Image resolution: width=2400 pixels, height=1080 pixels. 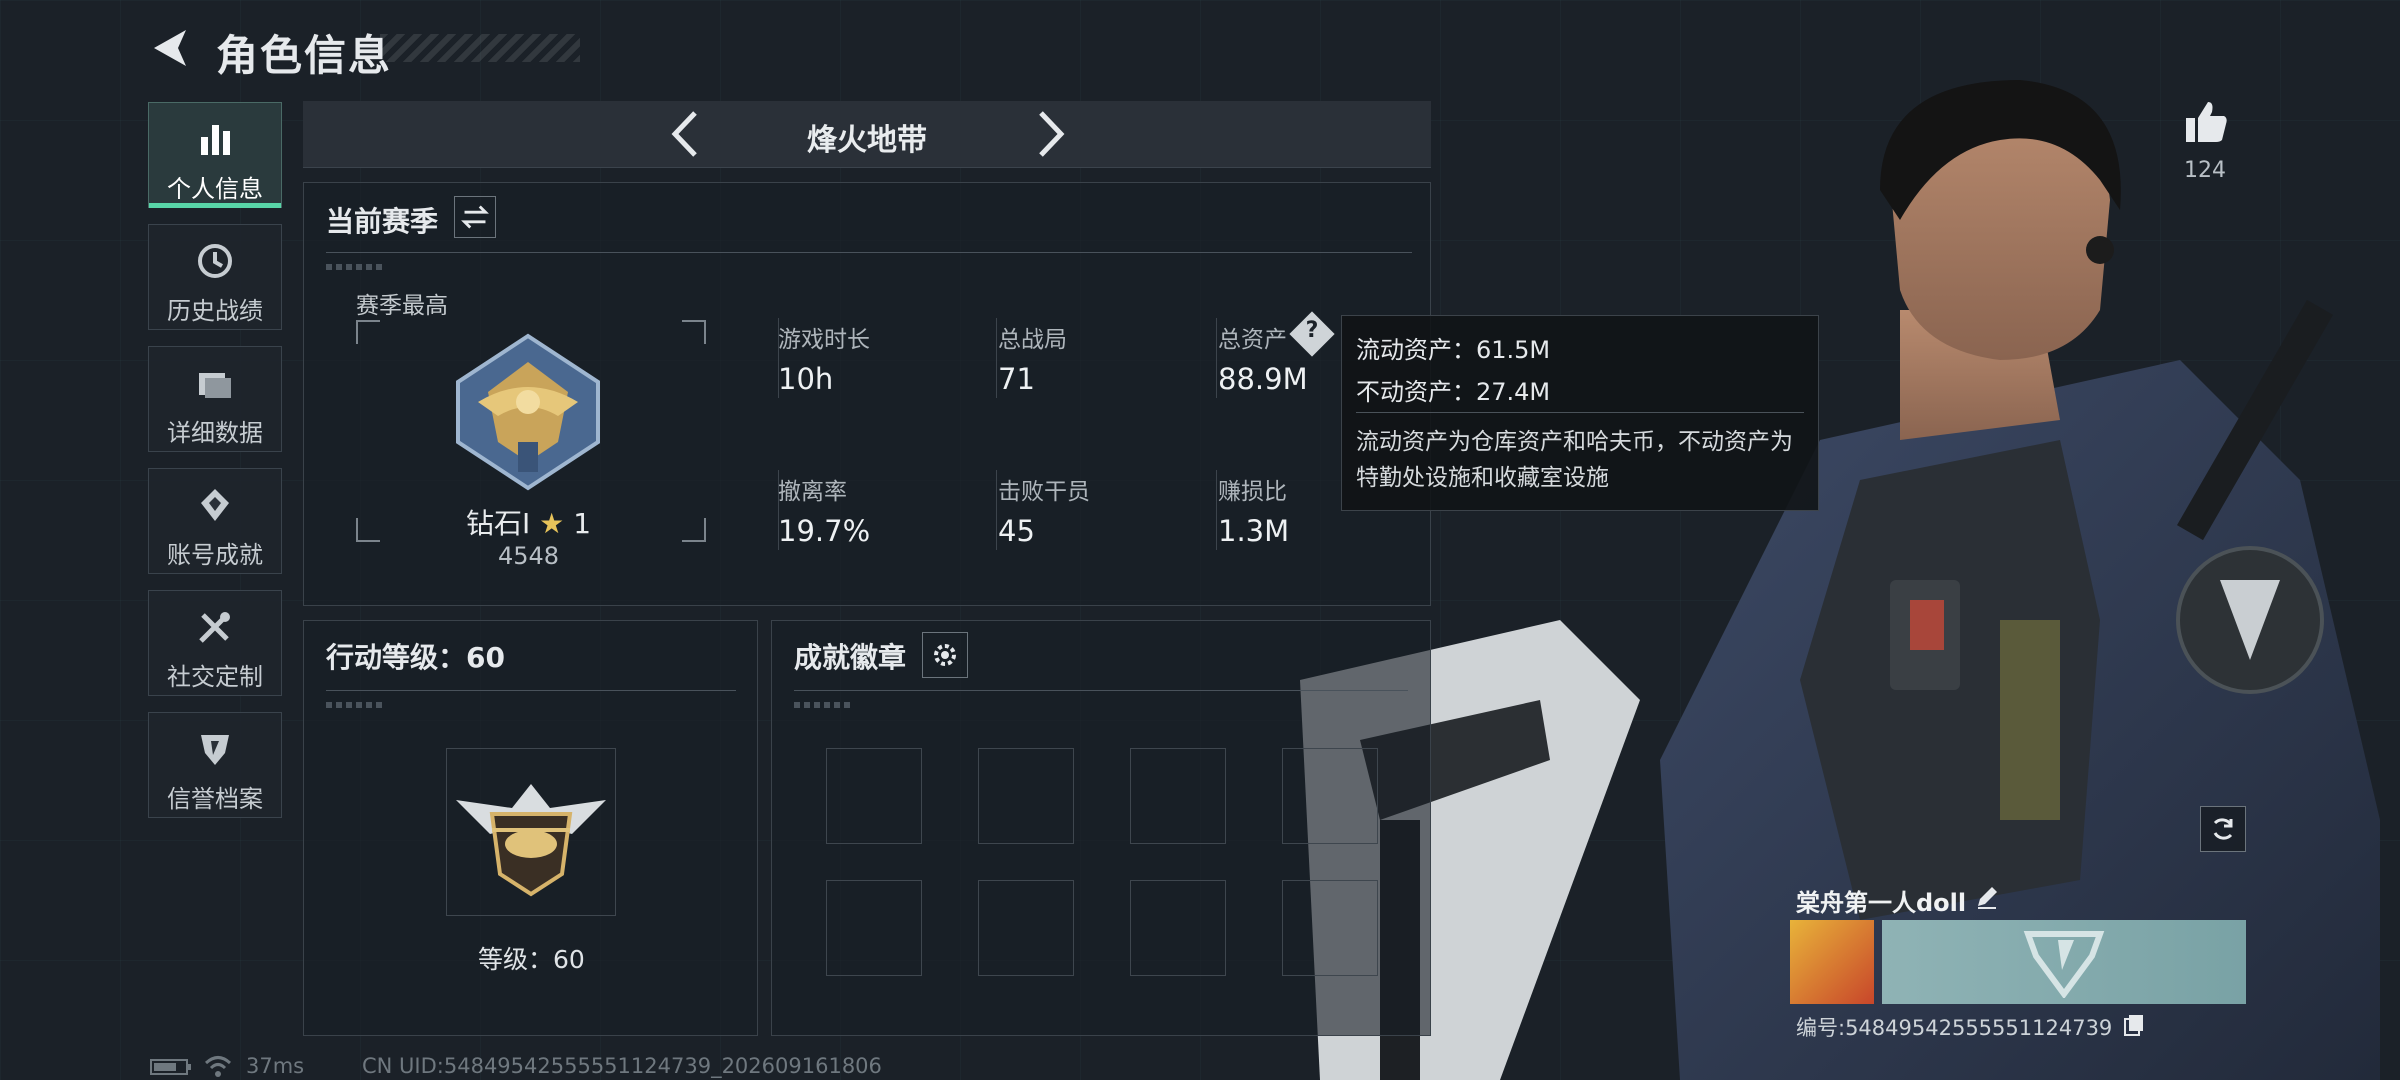 What do you see at coordinates (1453, 392) in the screenshot?
I see `tooltip-fixed-assets: 不动资产：27.4M` at bounding box center [1453, 392].